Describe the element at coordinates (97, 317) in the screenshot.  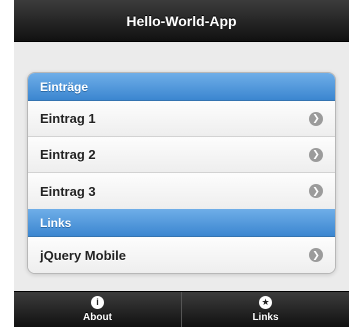
I see `tab-label: About` at that location.